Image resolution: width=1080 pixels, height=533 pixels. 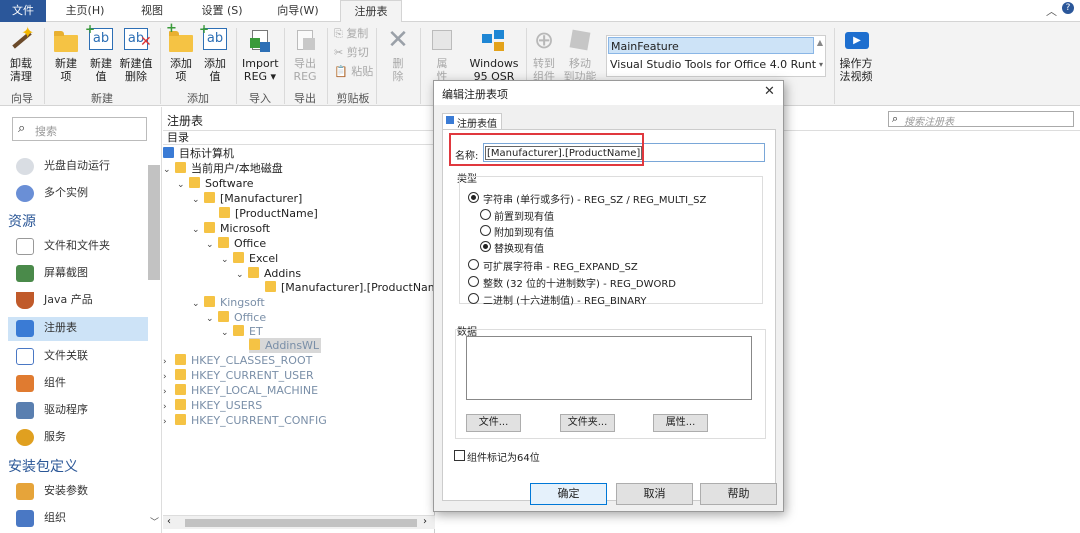 I want to click on tab-settings: 设置 (S), so click(x=222, y=11).